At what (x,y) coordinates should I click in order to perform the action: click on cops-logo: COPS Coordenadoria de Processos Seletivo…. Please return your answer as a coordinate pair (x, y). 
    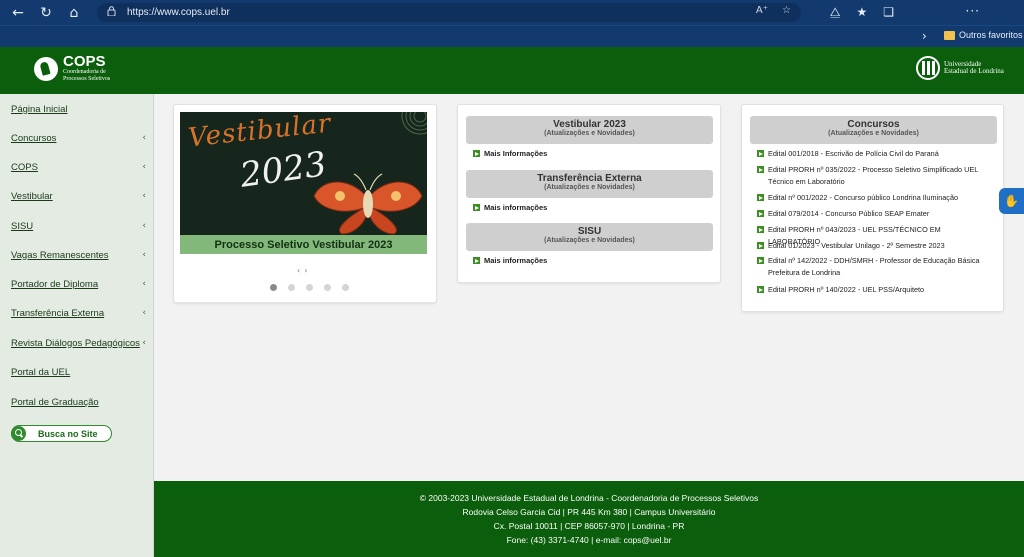
    Looking at the image, I should click on (72, 68).